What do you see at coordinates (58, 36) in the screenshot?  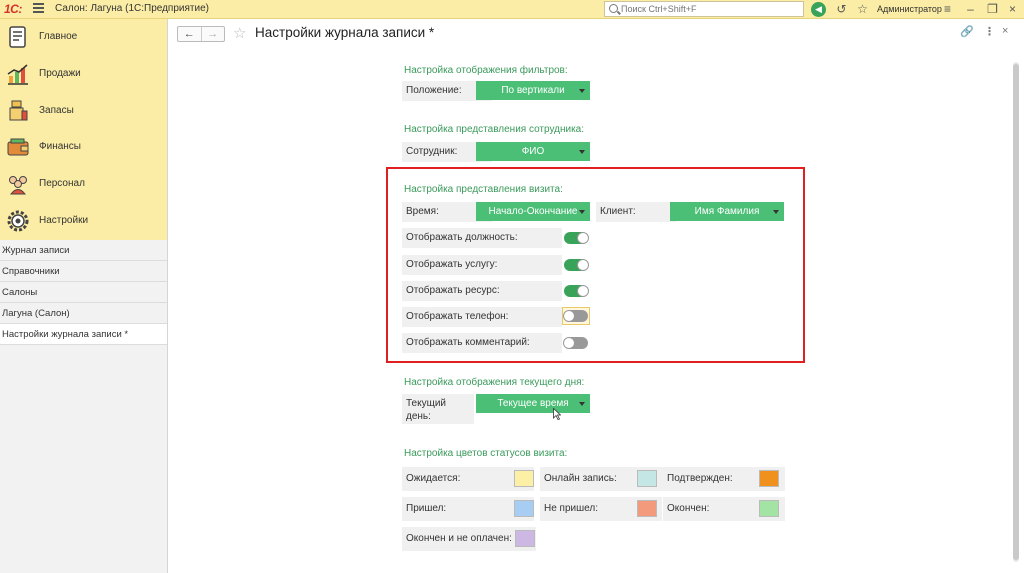 I see `section-label: Главное` at bounding box center [58, 36].